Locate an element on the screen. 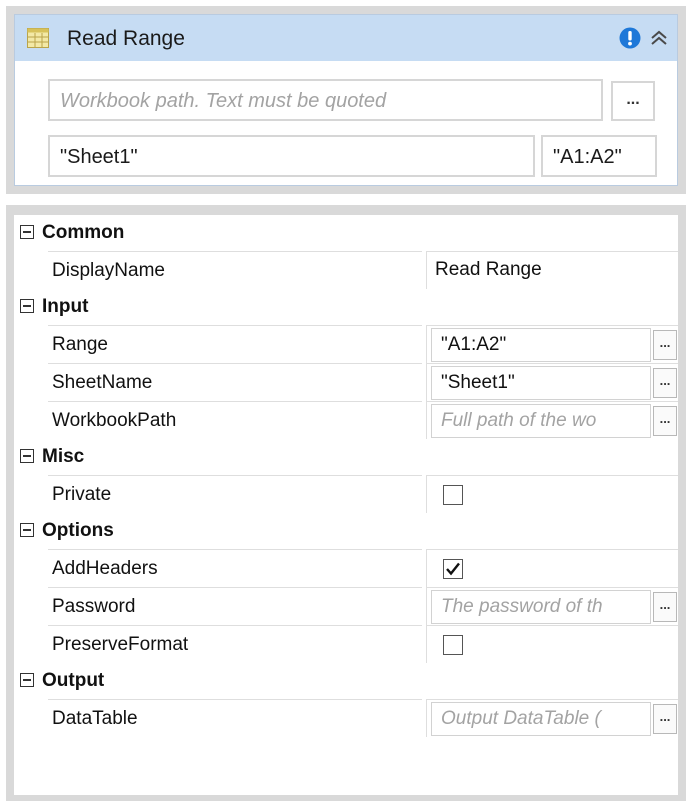 This screenshot has height=807, width=693. category-options: Options is located at coordinates (346, 531).